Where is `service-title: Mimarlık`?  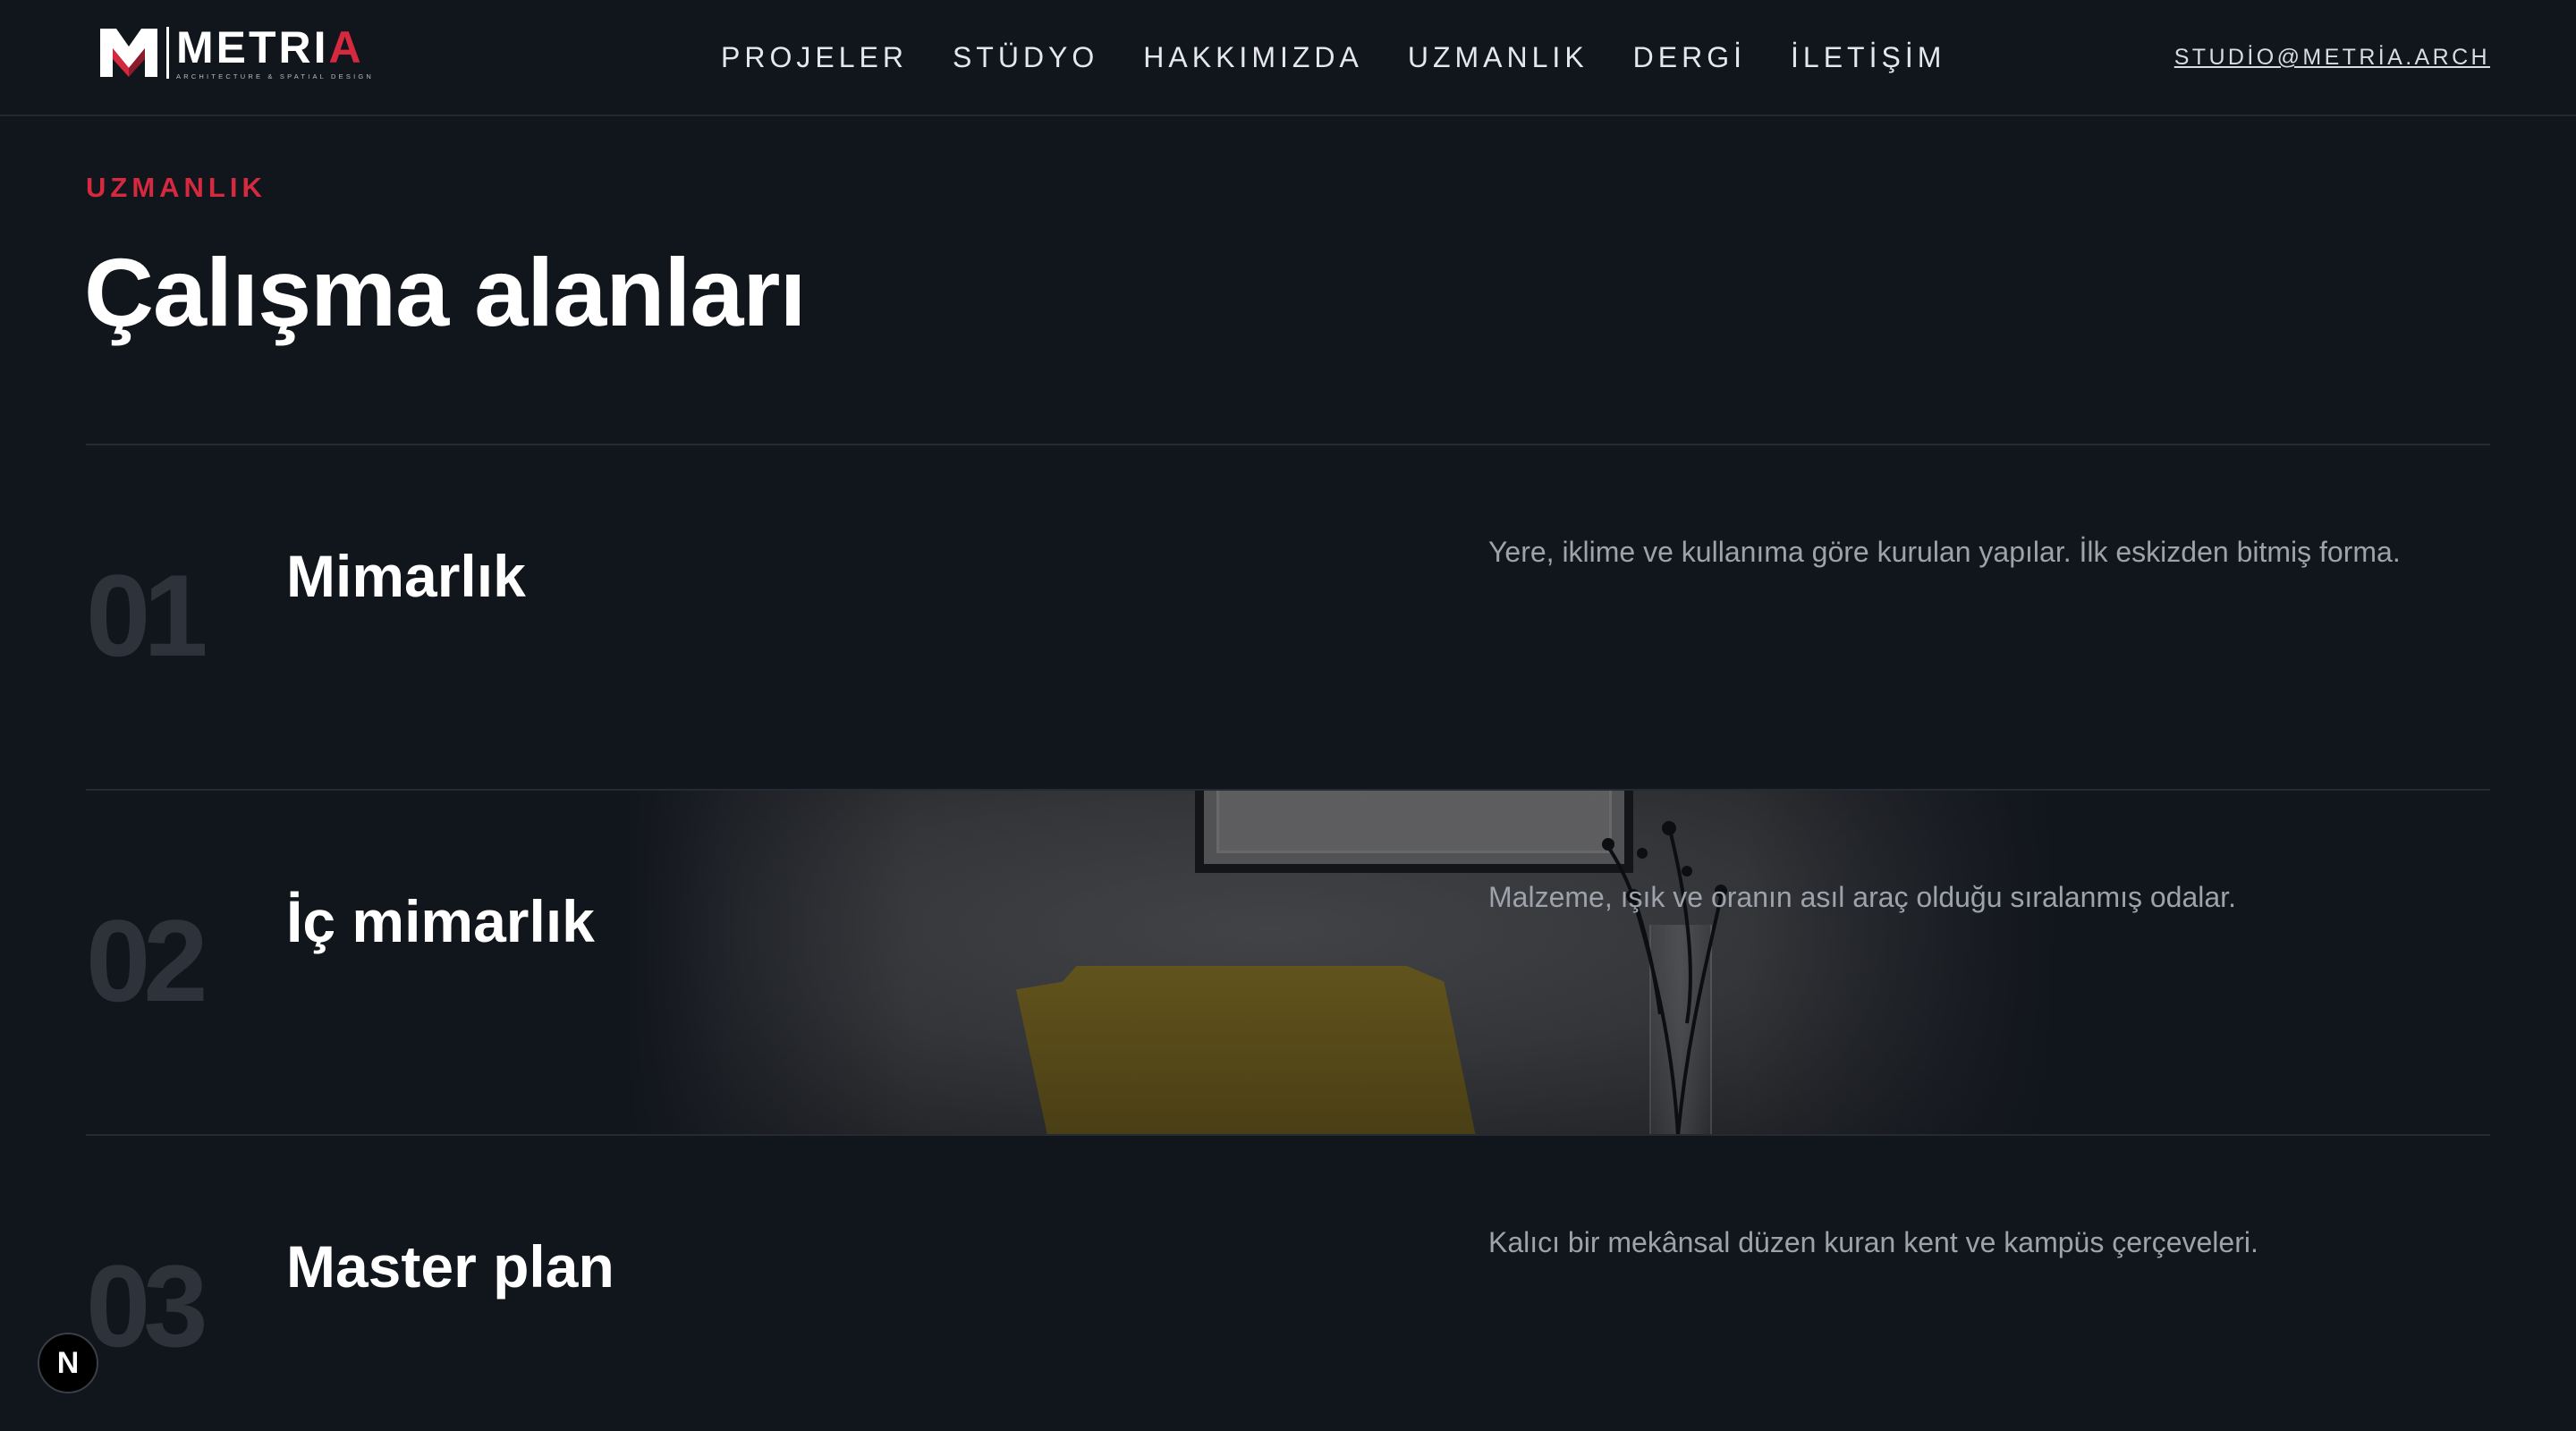 service-title: Mimarlık is located at coordinates (406, 576).